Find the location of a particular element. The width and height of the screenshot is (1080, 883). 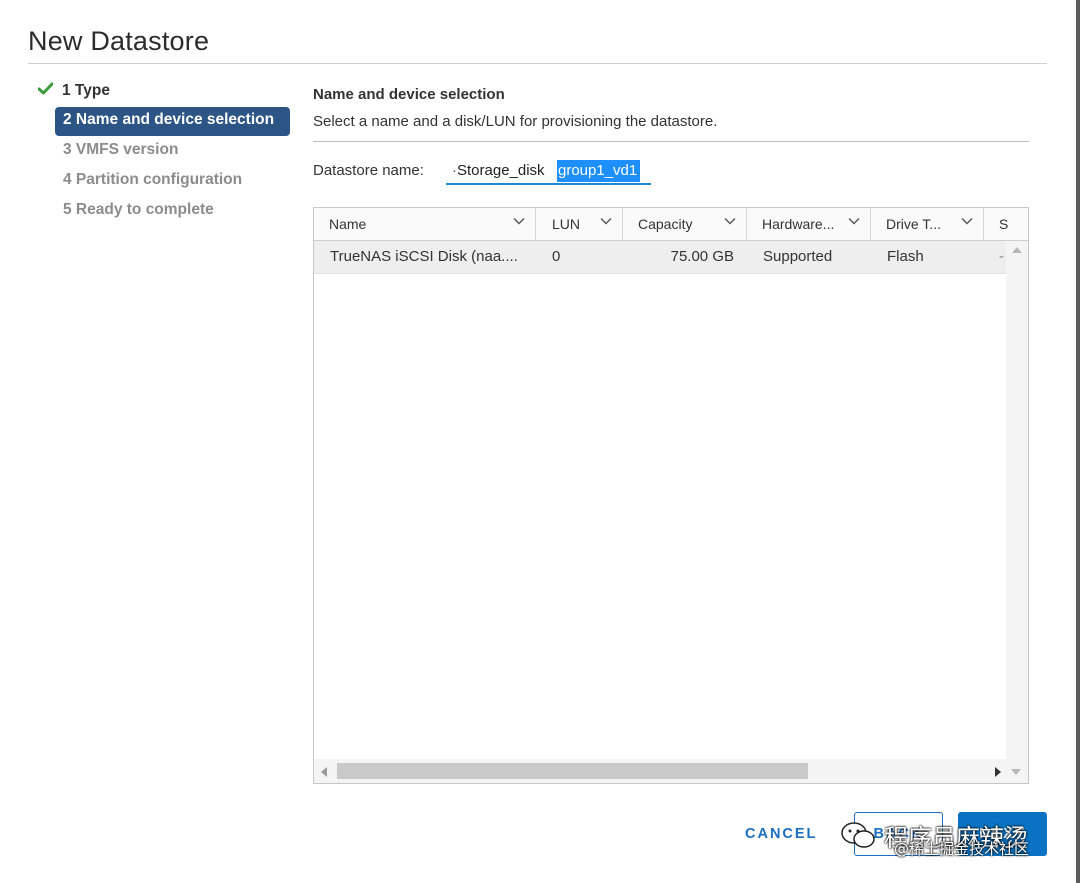

back-button: BACK is located at coordinates (898, 834).